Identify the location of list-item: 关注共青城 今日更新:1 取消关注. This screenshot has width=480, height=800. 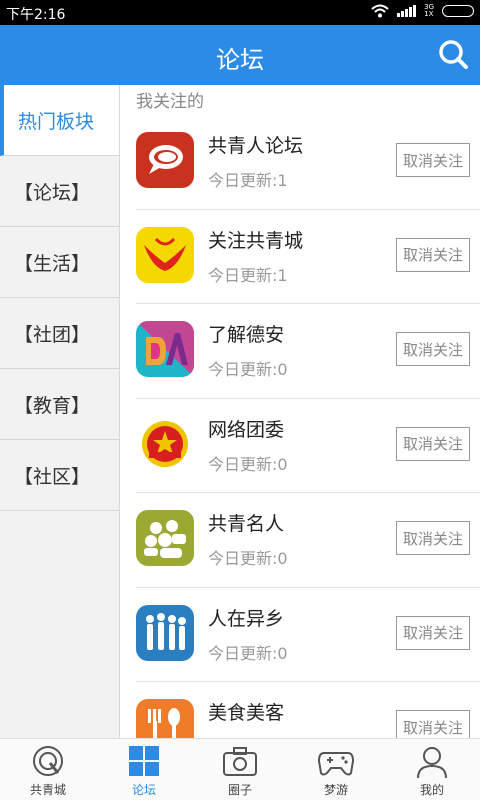
(308, 257).